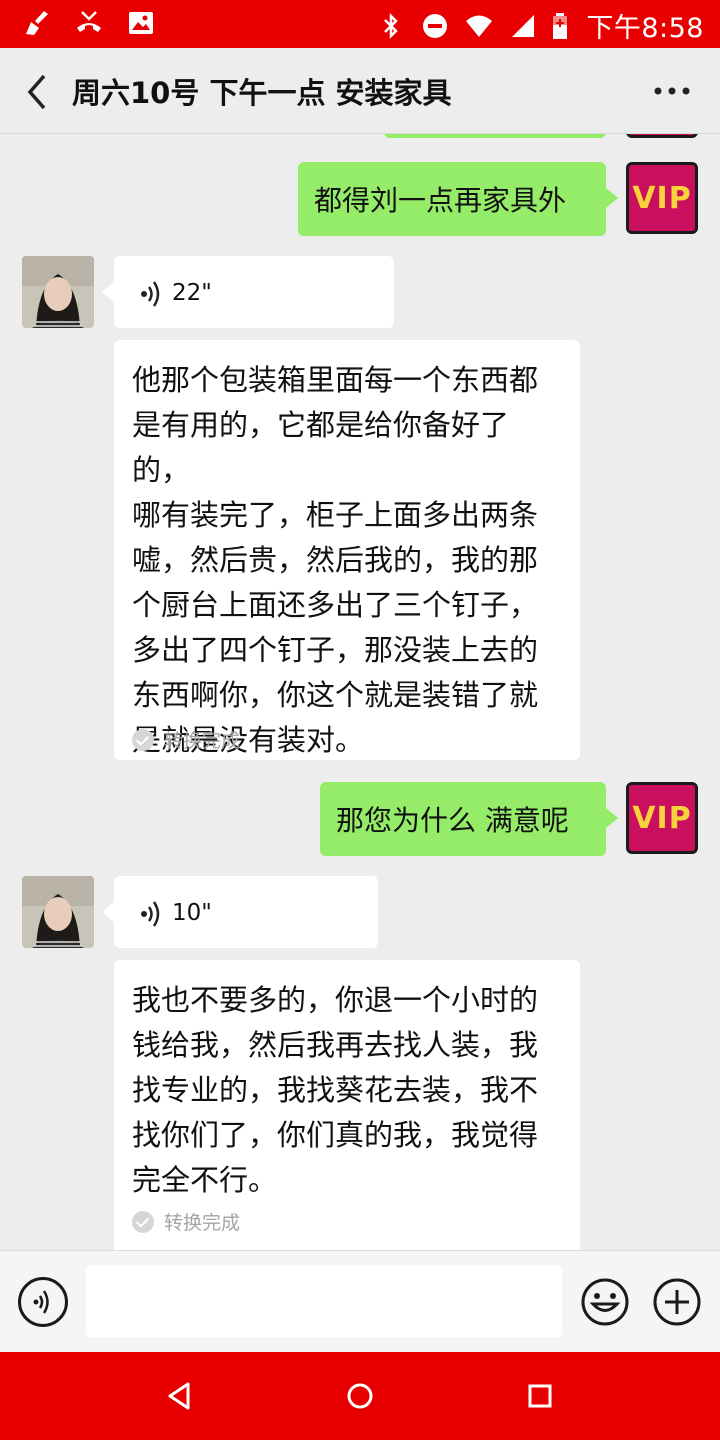  What do you see at coordinates (523, 25) in the screenshot?
I see `signal-icon` at bounding box center [523, 25].